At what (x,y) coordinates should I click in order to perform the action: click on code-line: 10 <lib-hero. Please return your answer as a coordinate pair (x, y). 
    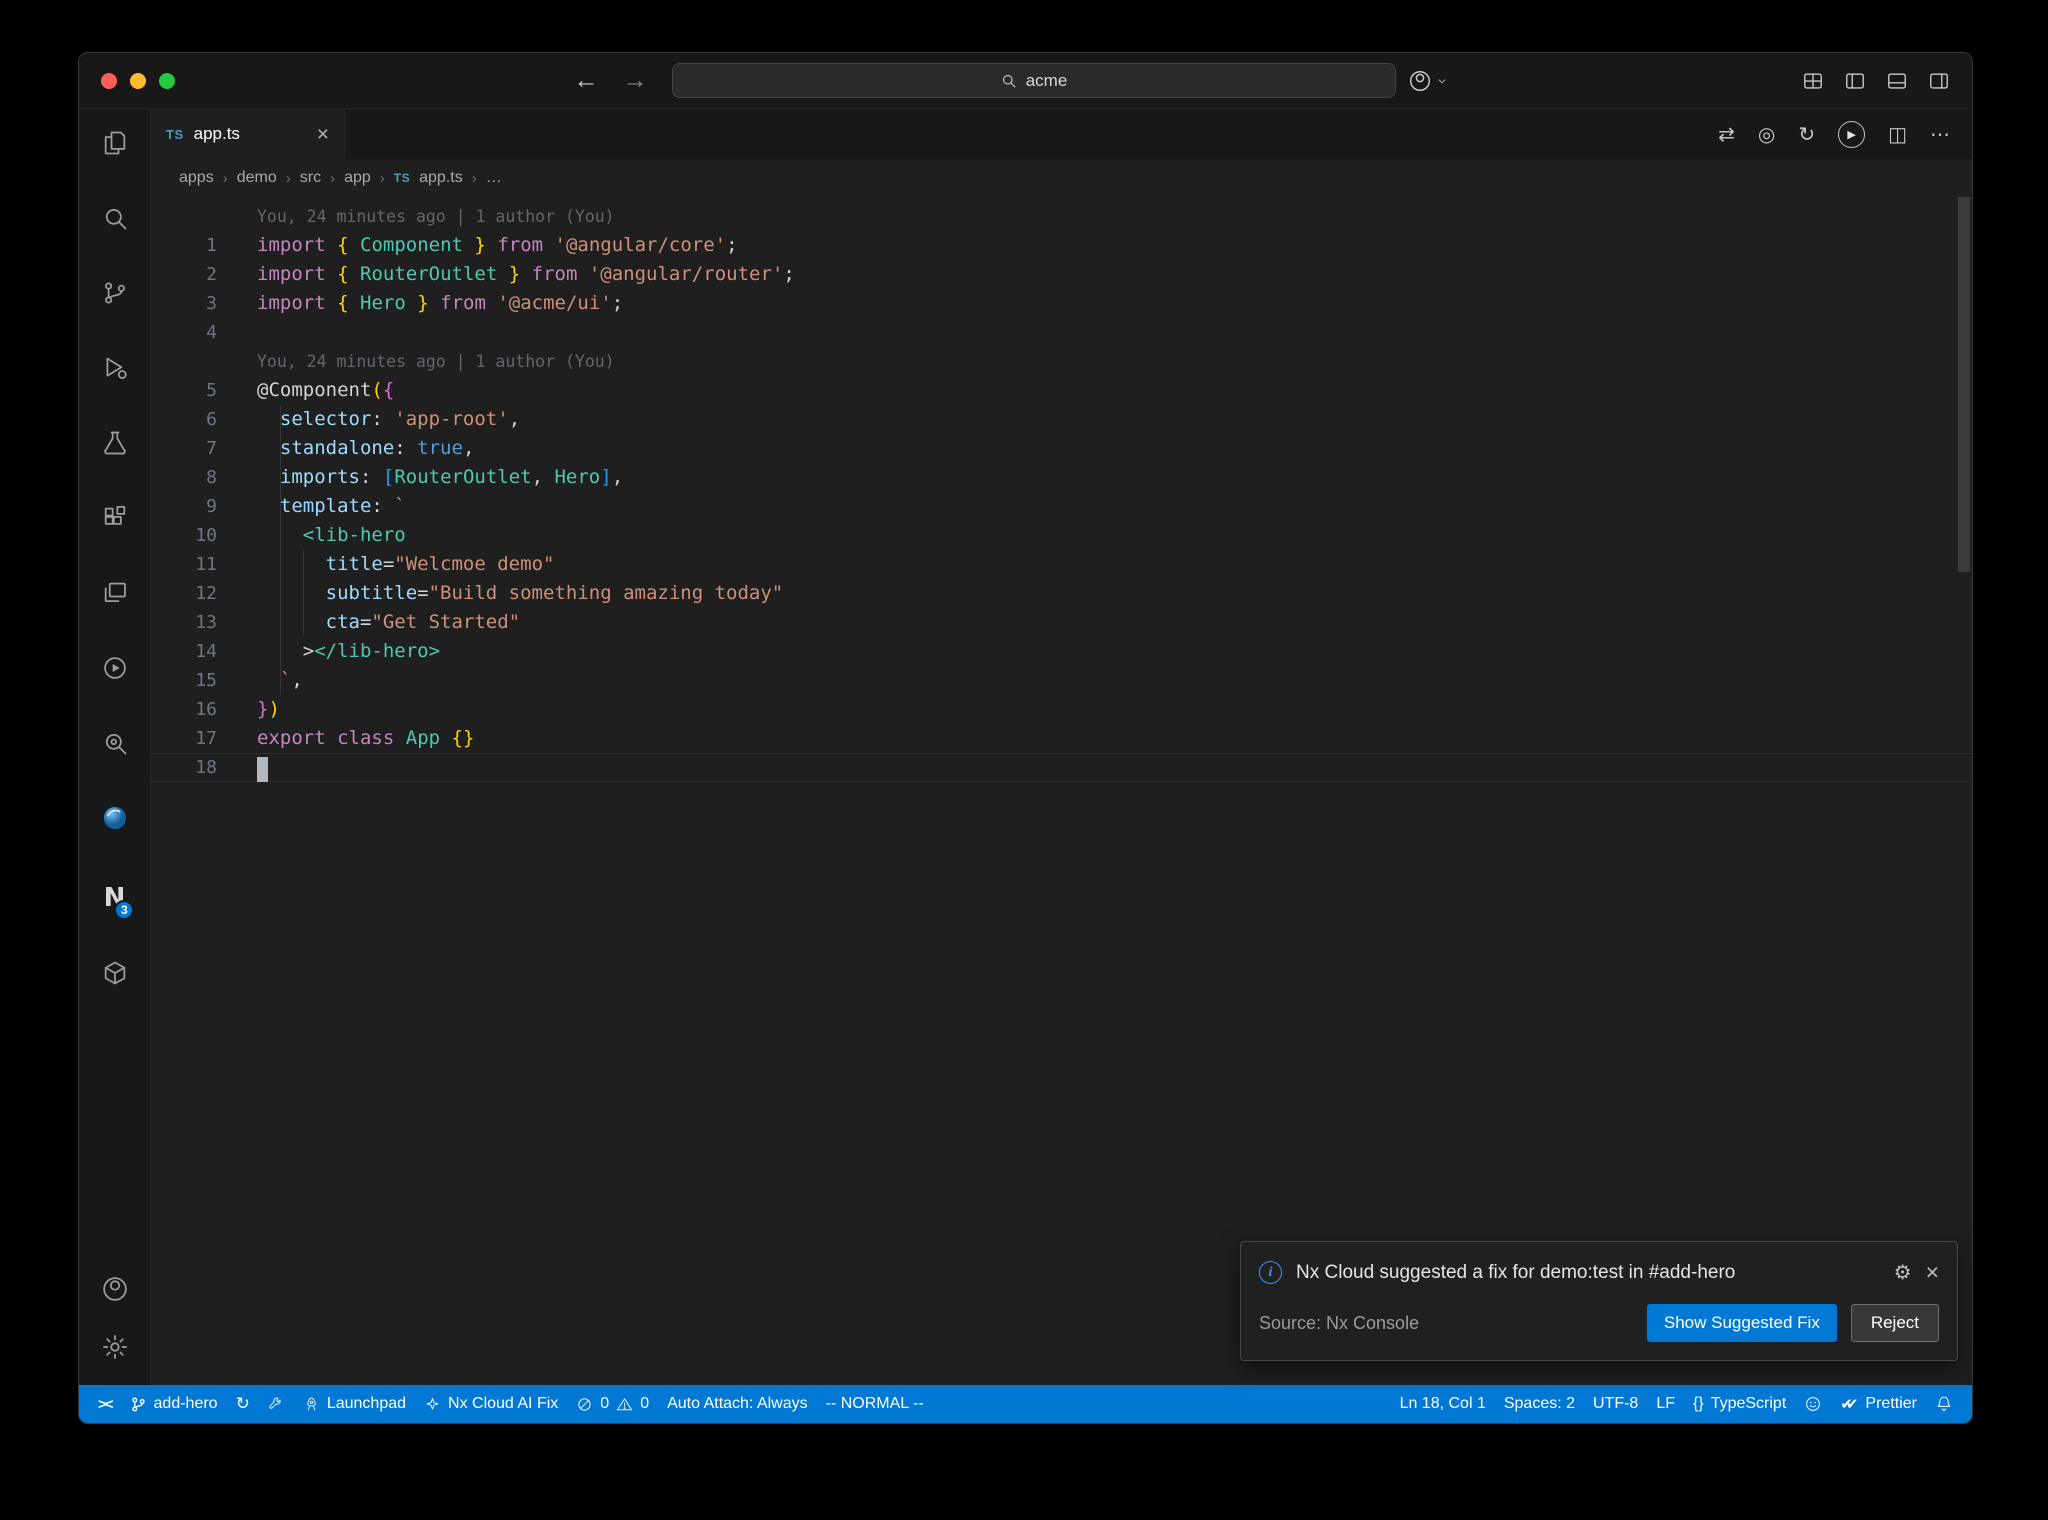
    Looking at the image, I should click on (1061, 535).